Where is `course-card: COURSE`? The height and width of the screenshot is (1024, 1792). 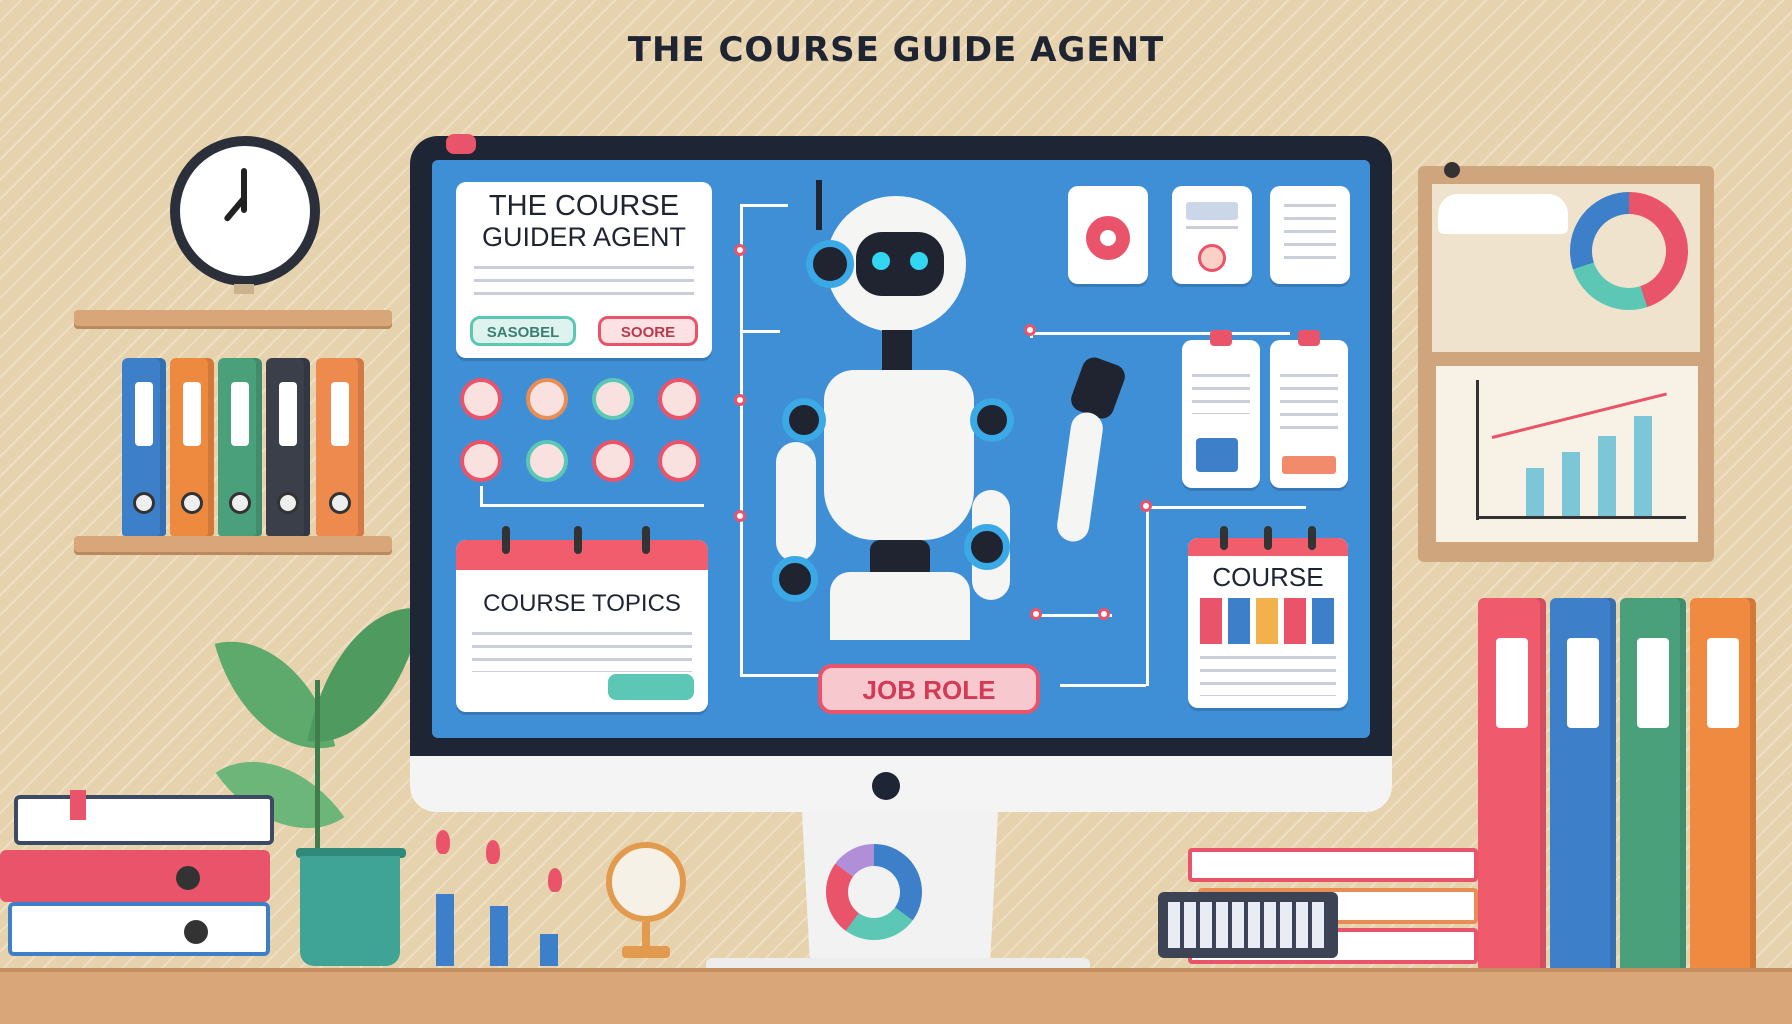
course-card: COURSE is located at coordinates (1268, 617).